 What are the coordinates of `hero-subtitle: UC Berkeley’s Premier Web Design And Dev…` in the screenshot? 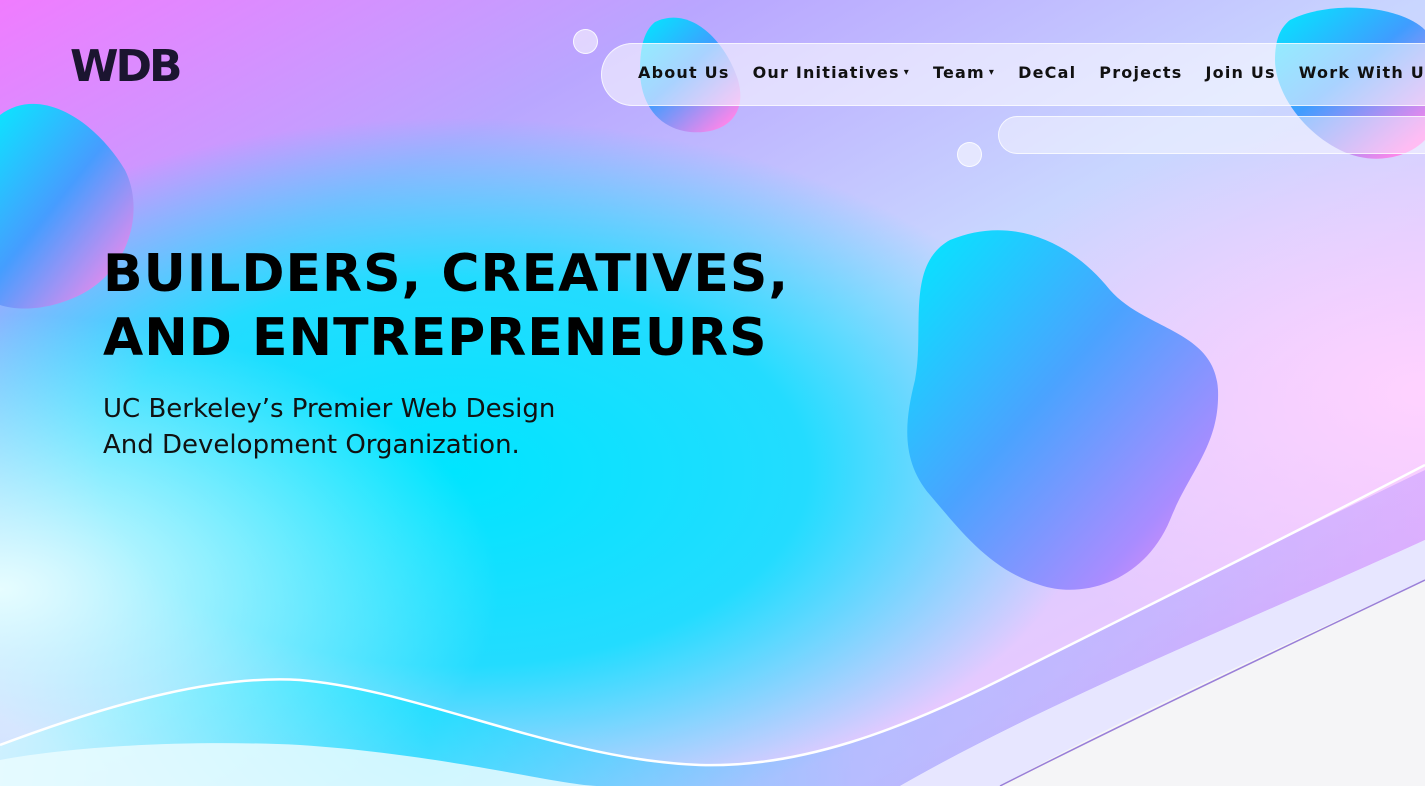 It's located at (329, 427).